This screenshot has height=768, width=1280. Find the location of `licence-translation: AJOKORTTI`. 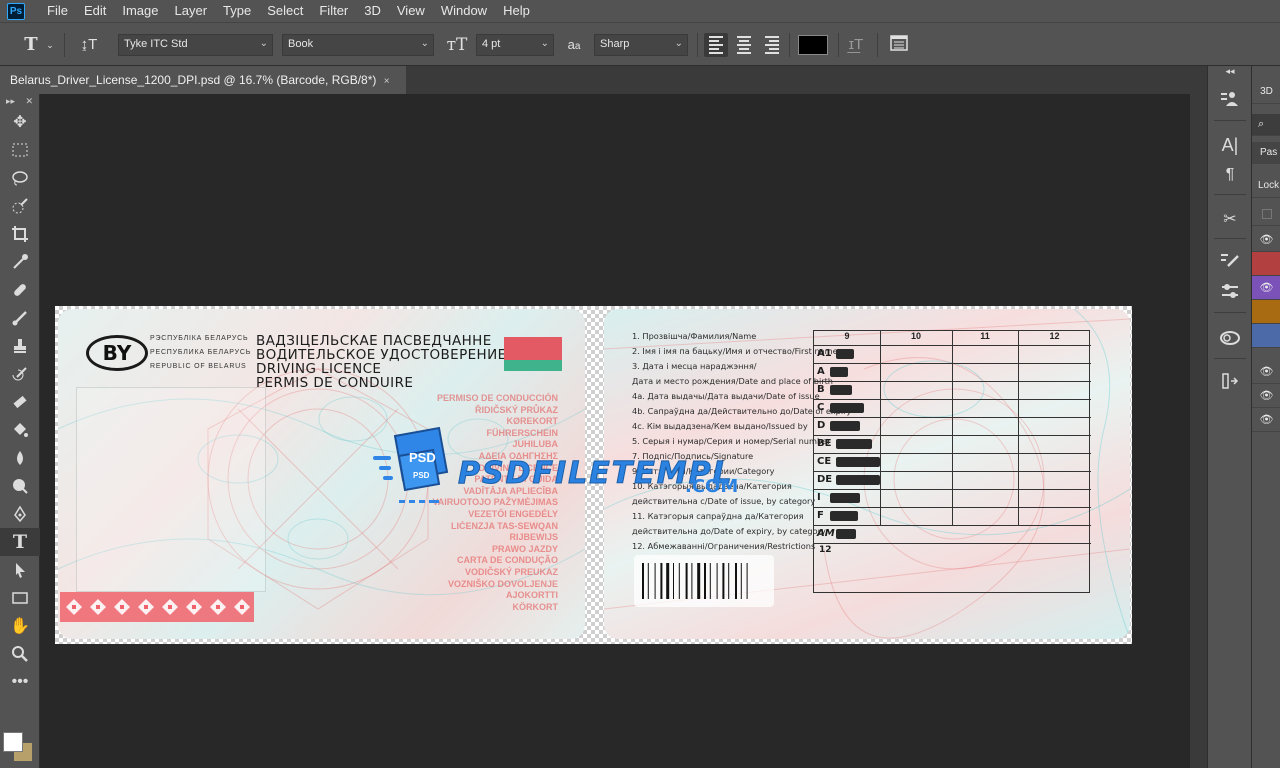

licence-translation: AJOKORTTI is located at coordinates (531, 595).